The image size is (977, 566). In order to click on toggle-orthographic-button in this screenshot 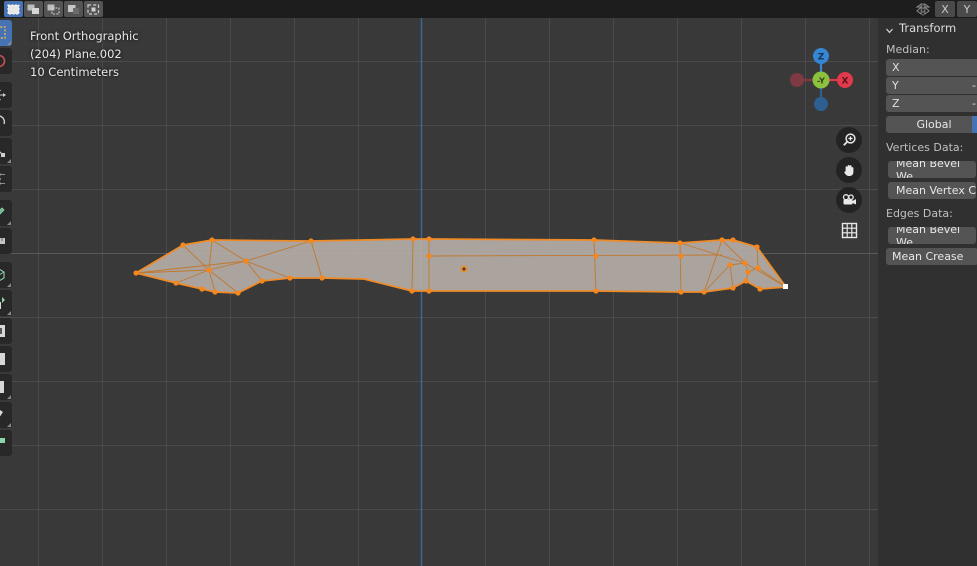, I will do `click(849, 230)`.